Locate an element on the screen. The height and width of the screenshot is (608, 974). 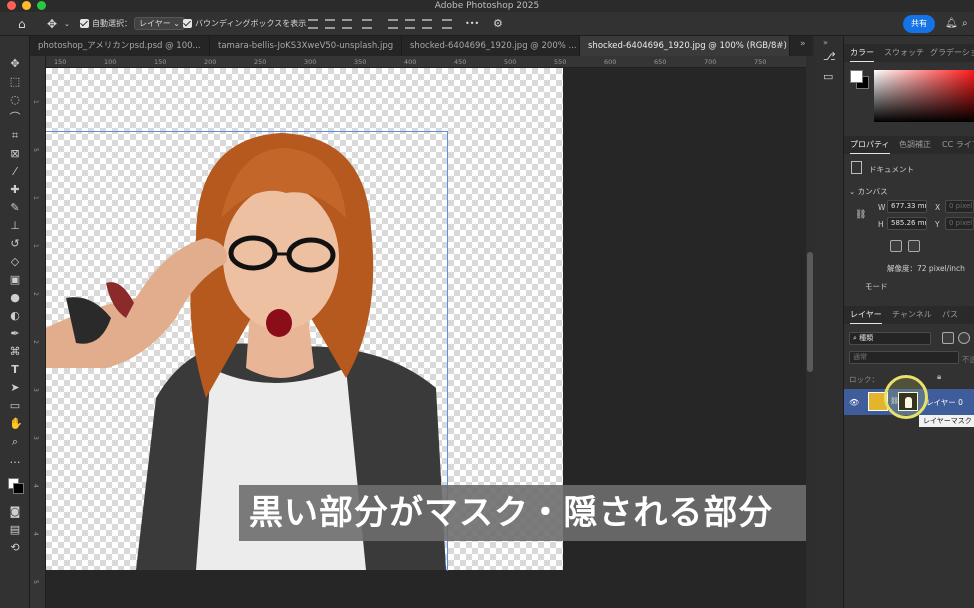
align-bottom-icon is located at coordinates (347, 24).